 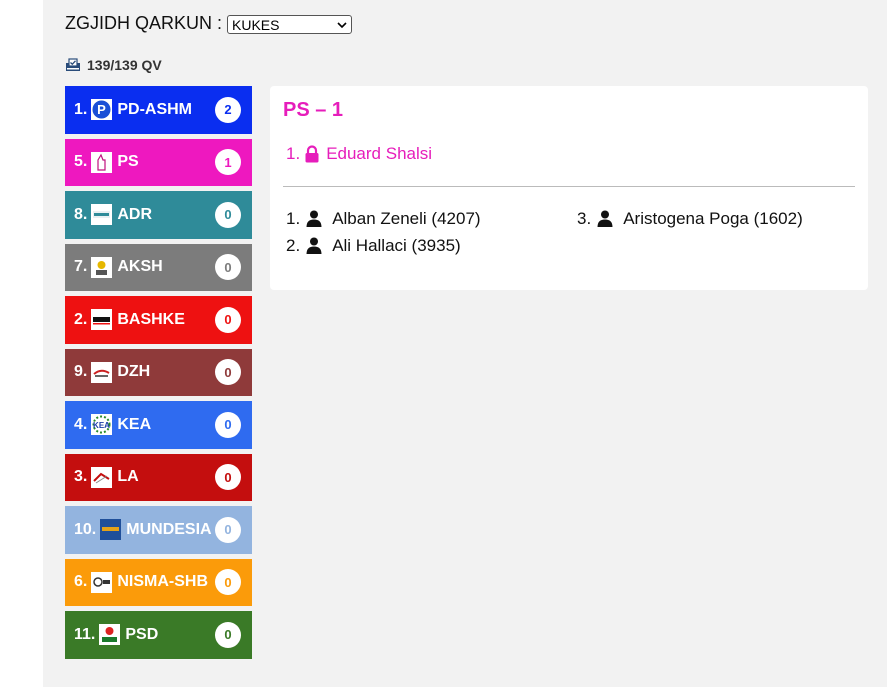 I want to click on party-name: ADR, so click(x=135, y=214).